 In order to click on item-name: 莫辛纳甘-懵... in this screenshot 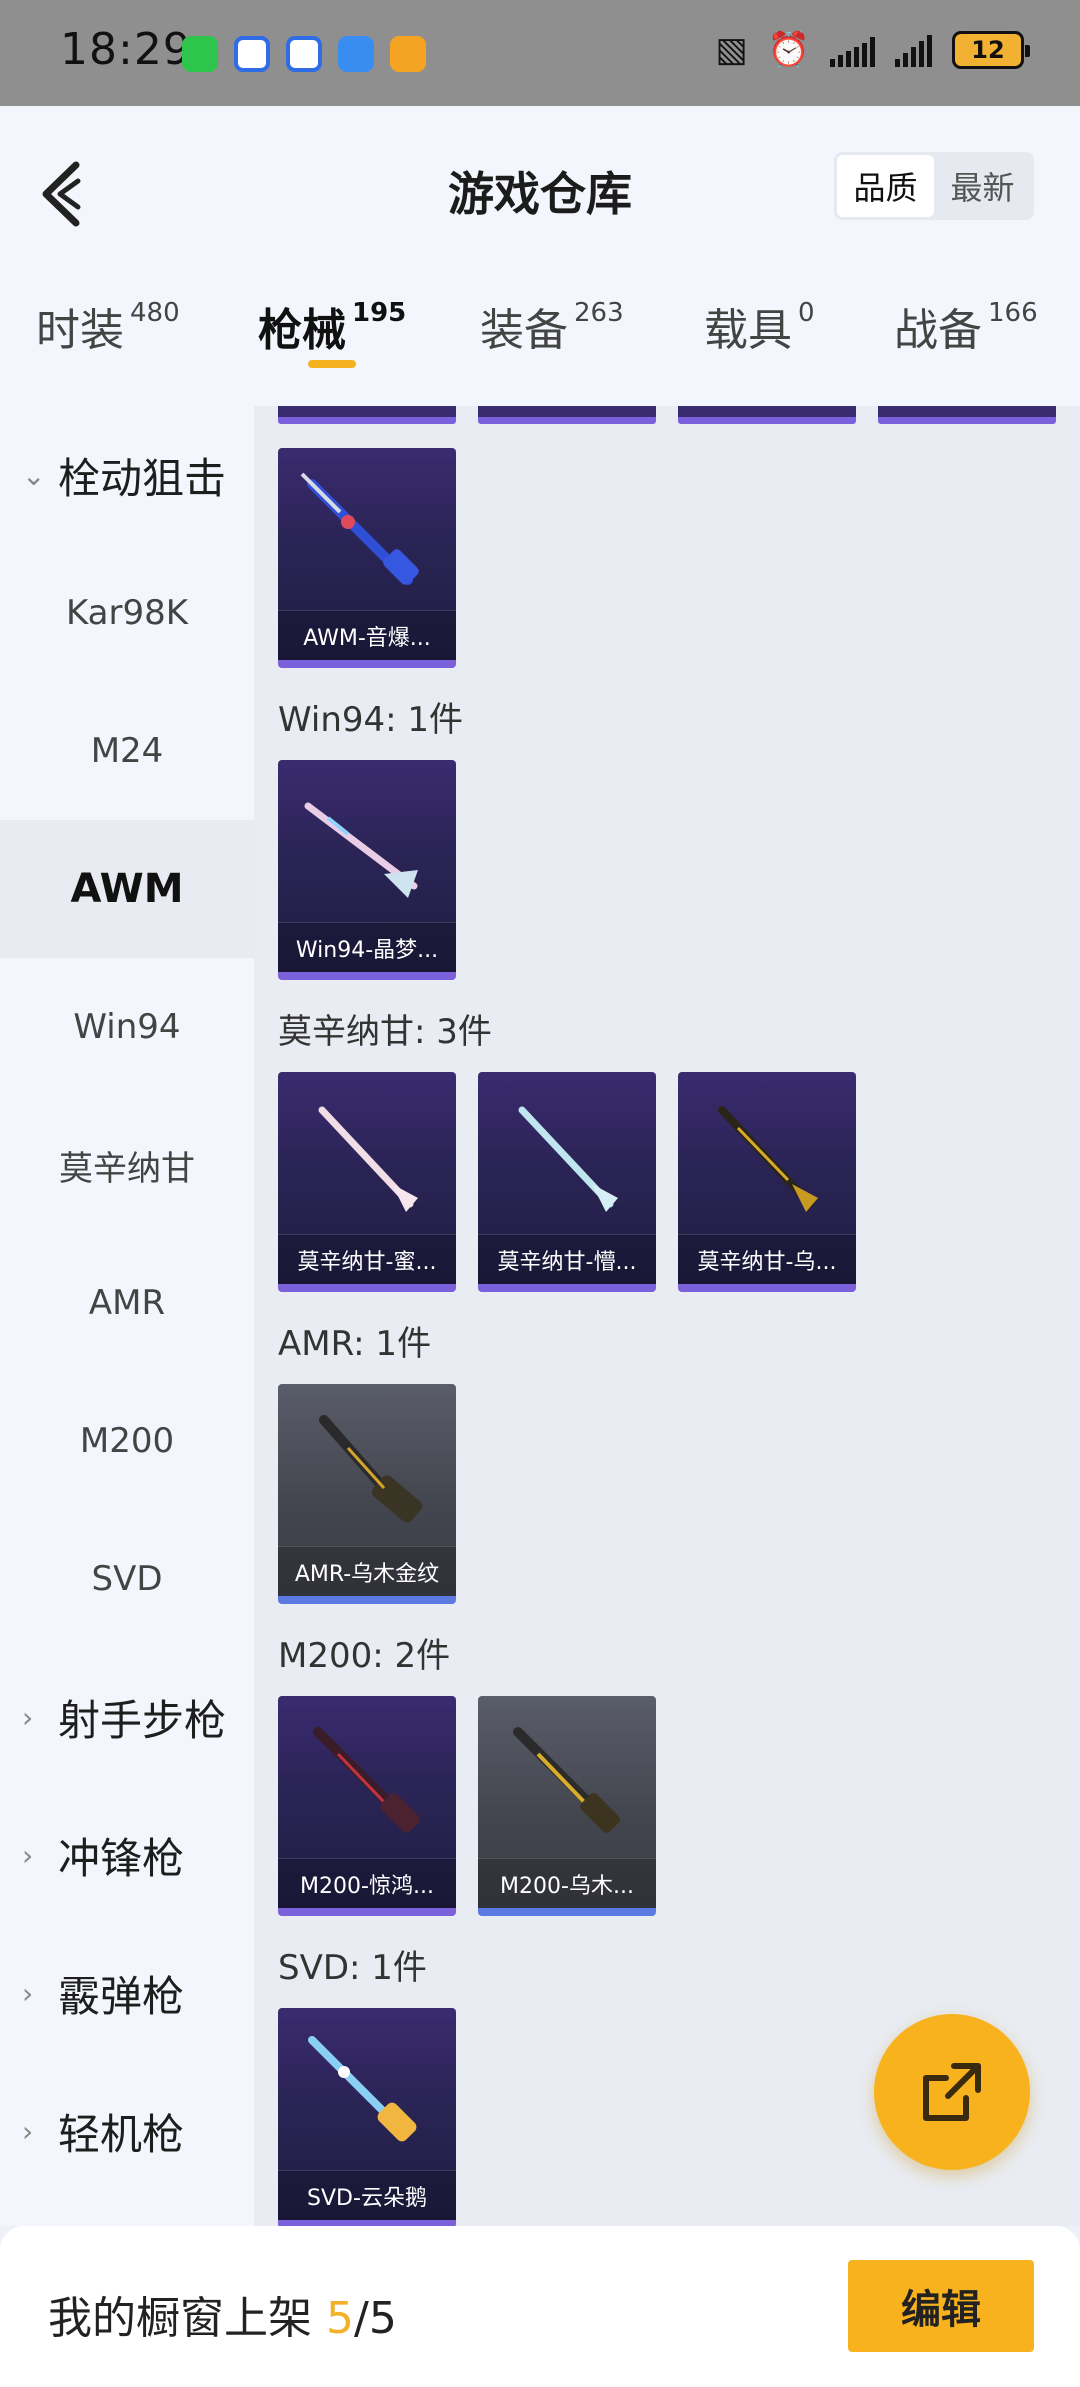, I will do `click(567, 1259)`.